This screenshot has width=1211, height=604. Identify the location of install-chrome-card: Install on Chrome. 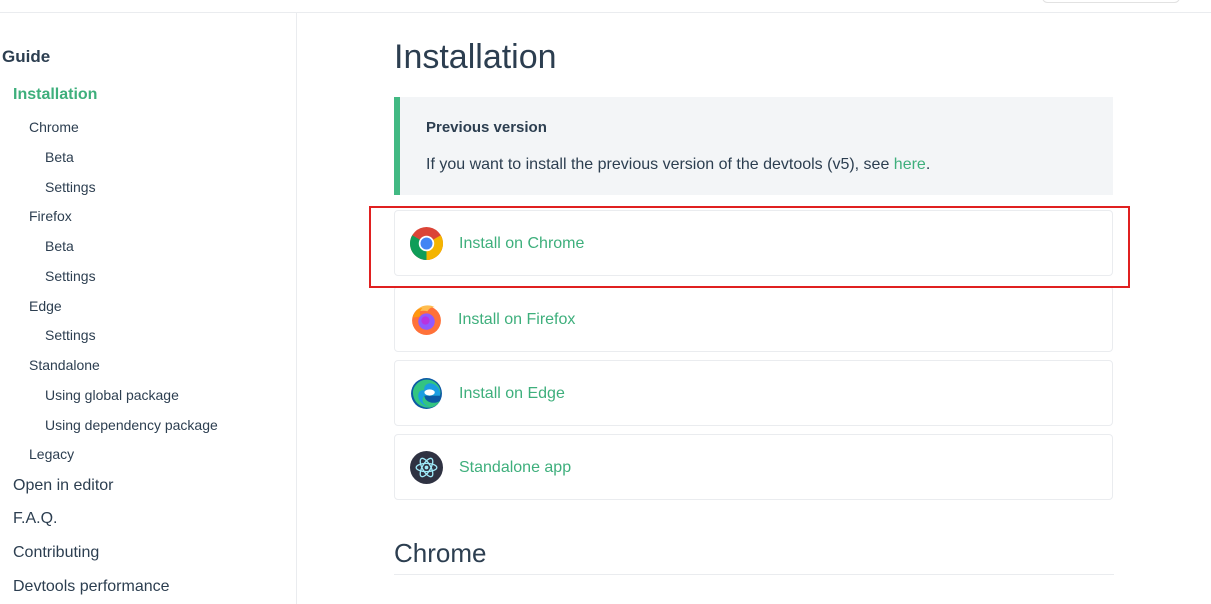
(753, 243).